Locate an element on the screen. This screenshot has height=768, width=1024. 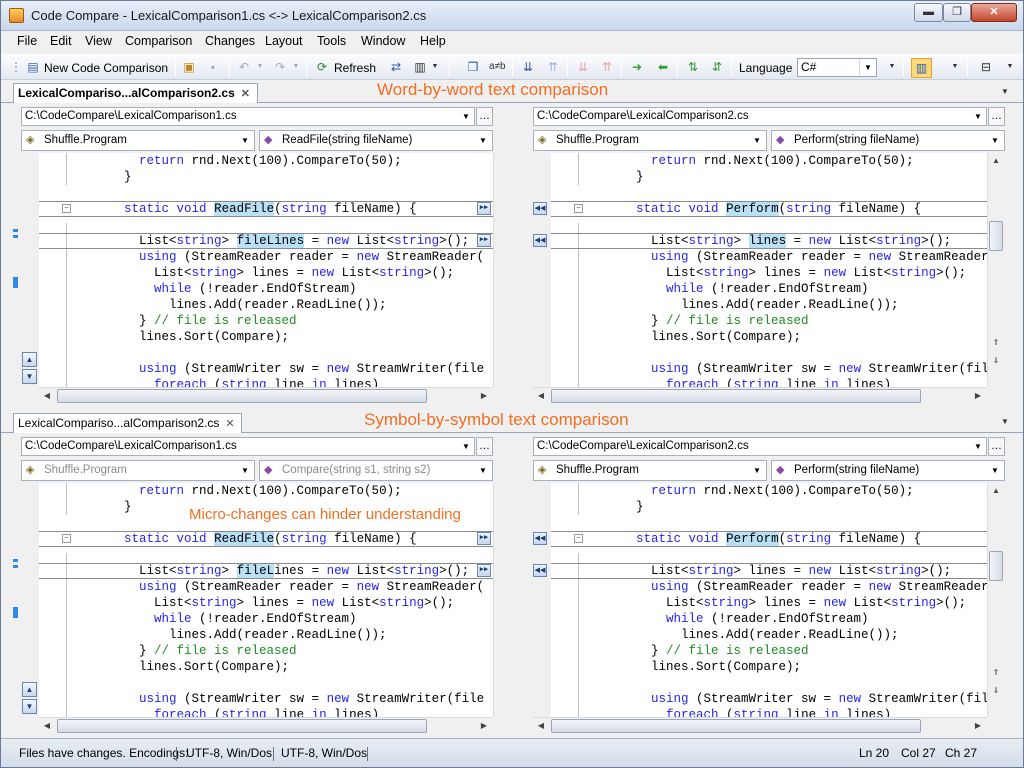
toolbar-more-icon: ▼ is located at coordinates (1010, 67).